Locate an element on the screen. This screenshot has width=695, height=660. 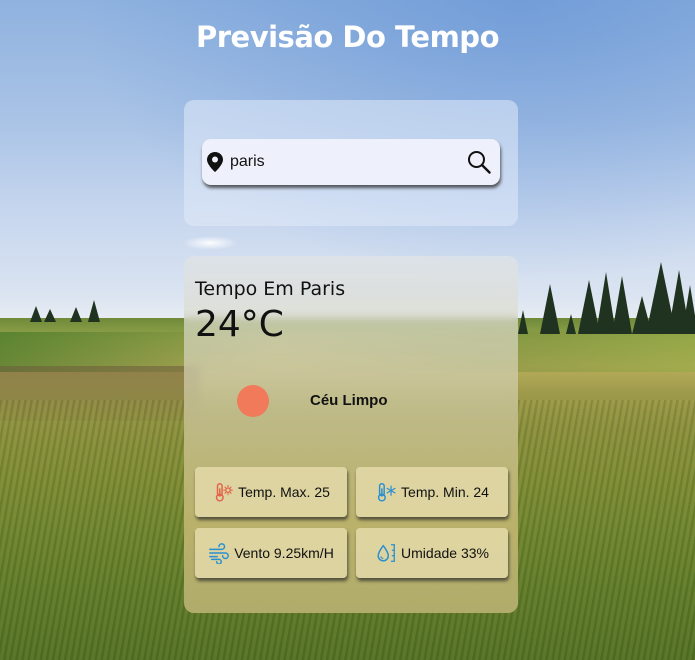
thermometer-hot-icon is located at coordinates (224, 492).